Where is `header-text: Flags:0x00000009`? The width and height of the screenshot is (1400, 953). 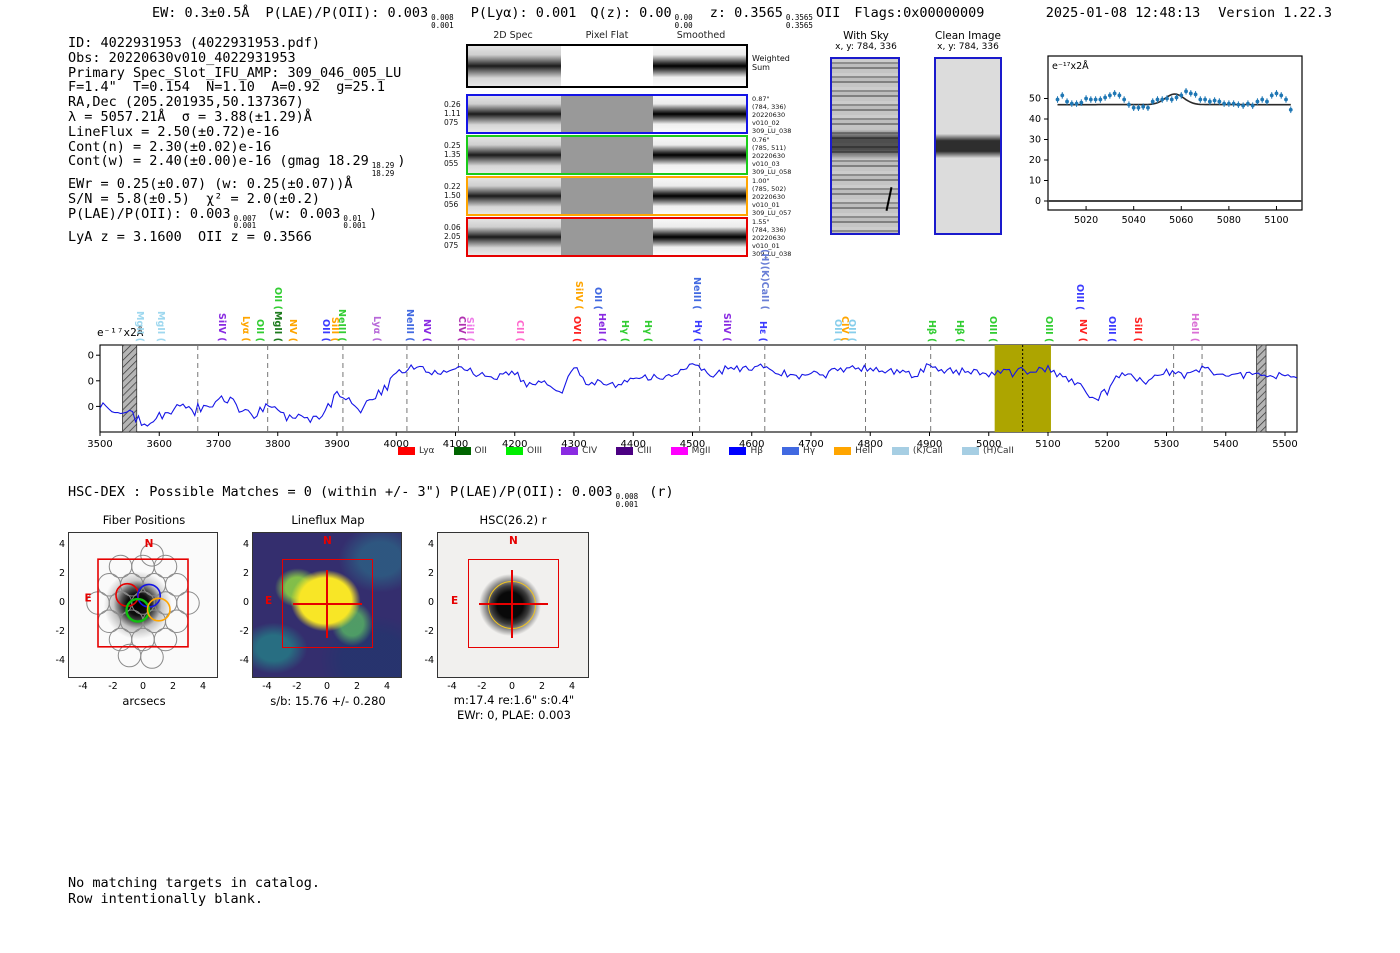 header-text: Flags:0x00000009 is located at coordinates (919, 13).